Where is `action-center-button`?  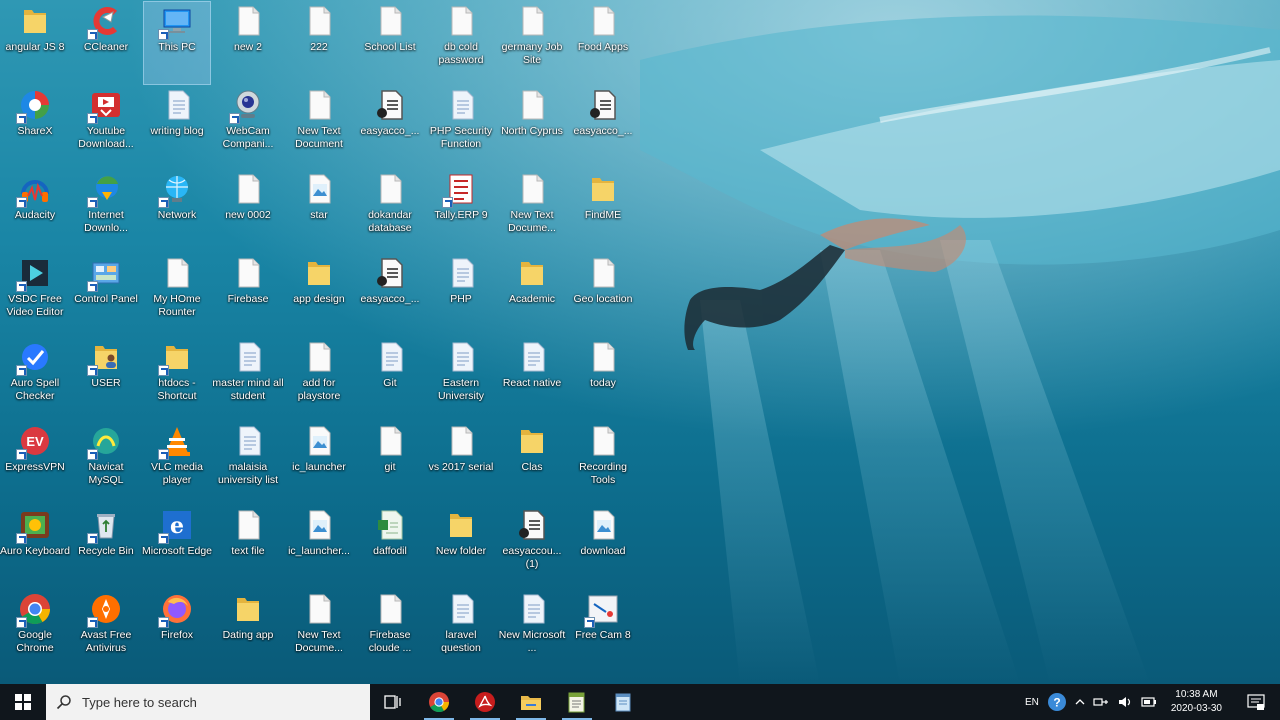
action-center-button is located at coordinates (1256, 702).